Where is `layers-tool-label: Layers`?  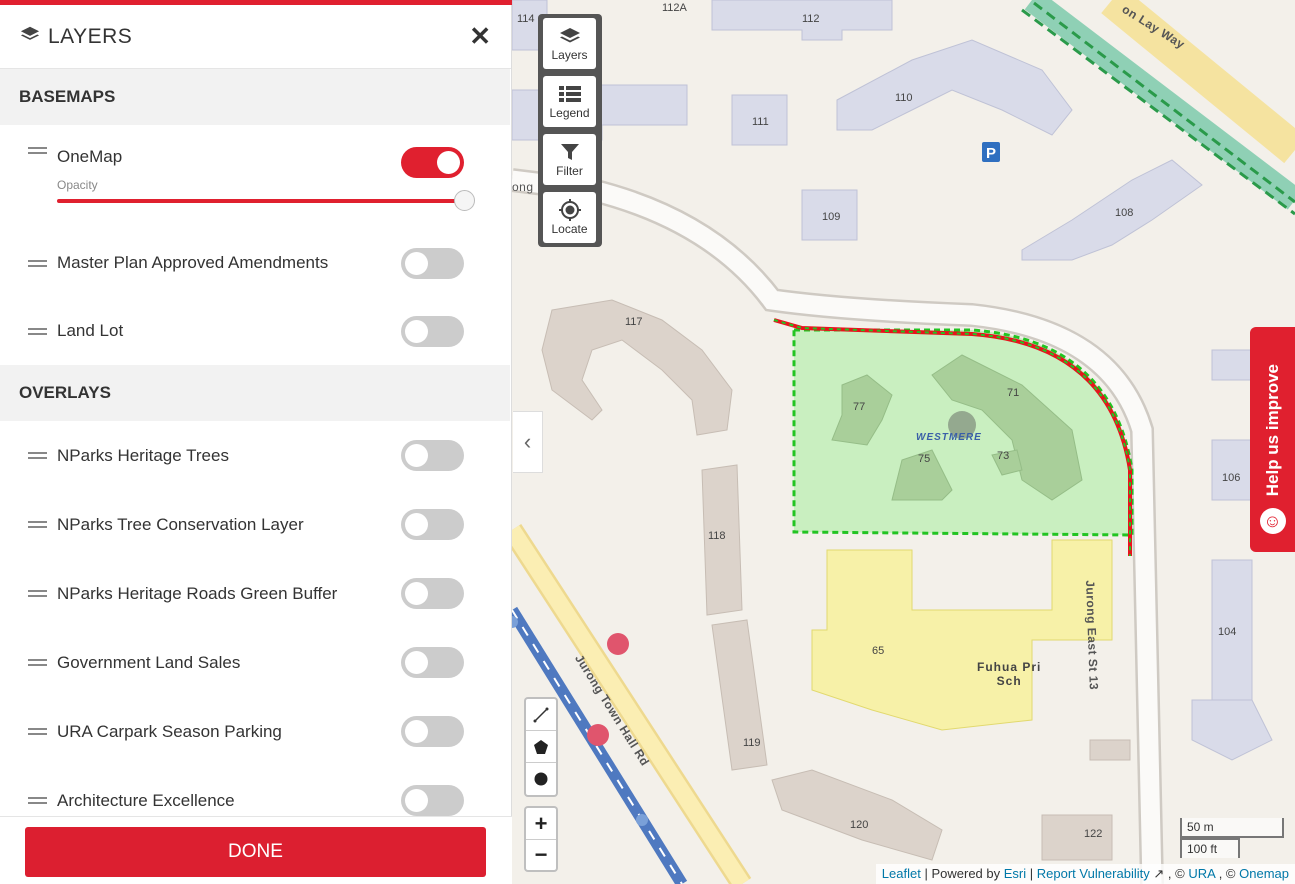
layers-tool-label: Layers is located at coordinates (569, 54).